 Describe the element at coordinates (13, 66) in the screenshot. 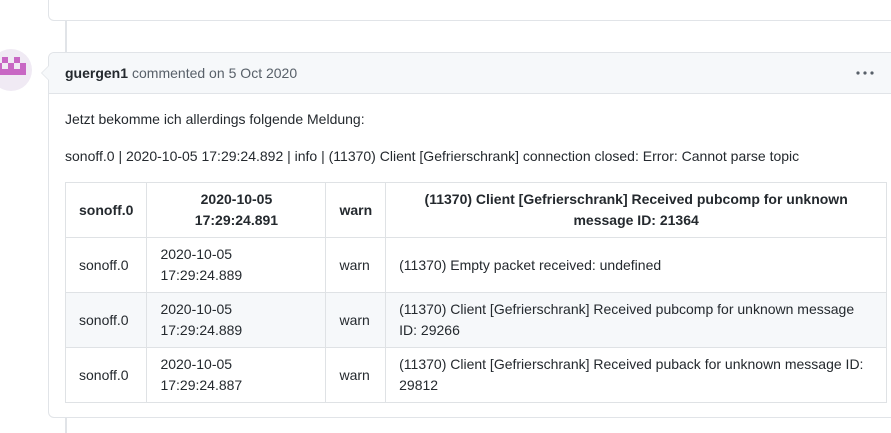

I see `identicon-avatar-icon` at that location.